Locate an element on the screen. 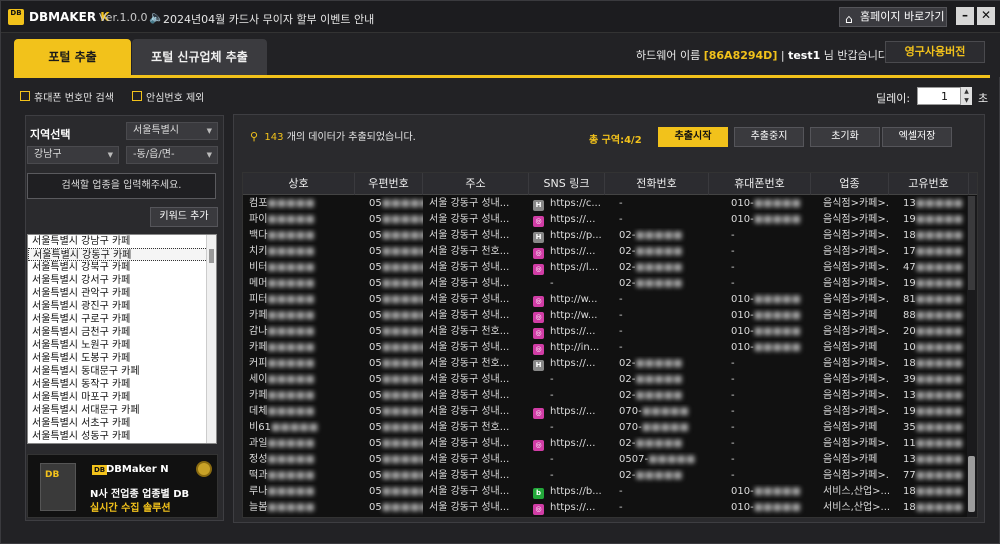 This screenshot has height=544, width=1000. safe-number-checkbox is located at coordinates (137, 96).